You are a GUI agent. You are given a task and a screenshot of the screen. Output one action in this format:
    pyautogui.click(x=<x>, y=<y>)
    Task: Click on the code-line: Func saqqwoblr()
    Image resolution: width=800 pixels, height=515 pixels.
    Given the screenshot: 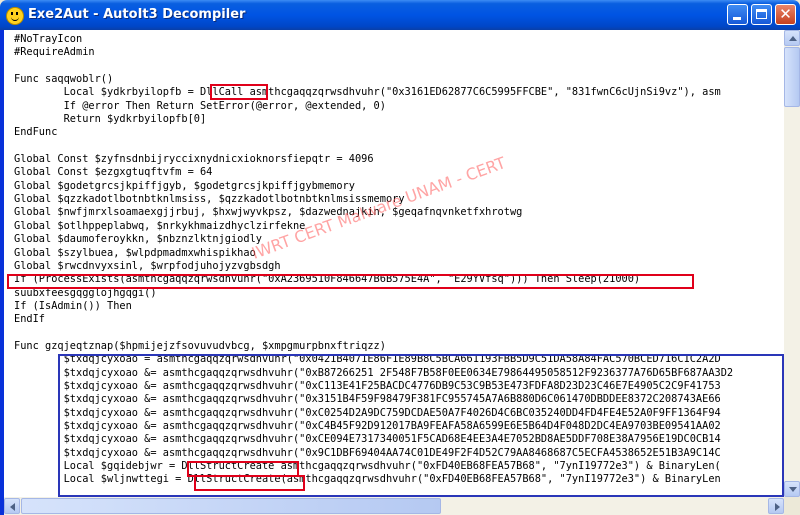 What is the action you would take?
    pyautogui.click(x=64, y=79)
    